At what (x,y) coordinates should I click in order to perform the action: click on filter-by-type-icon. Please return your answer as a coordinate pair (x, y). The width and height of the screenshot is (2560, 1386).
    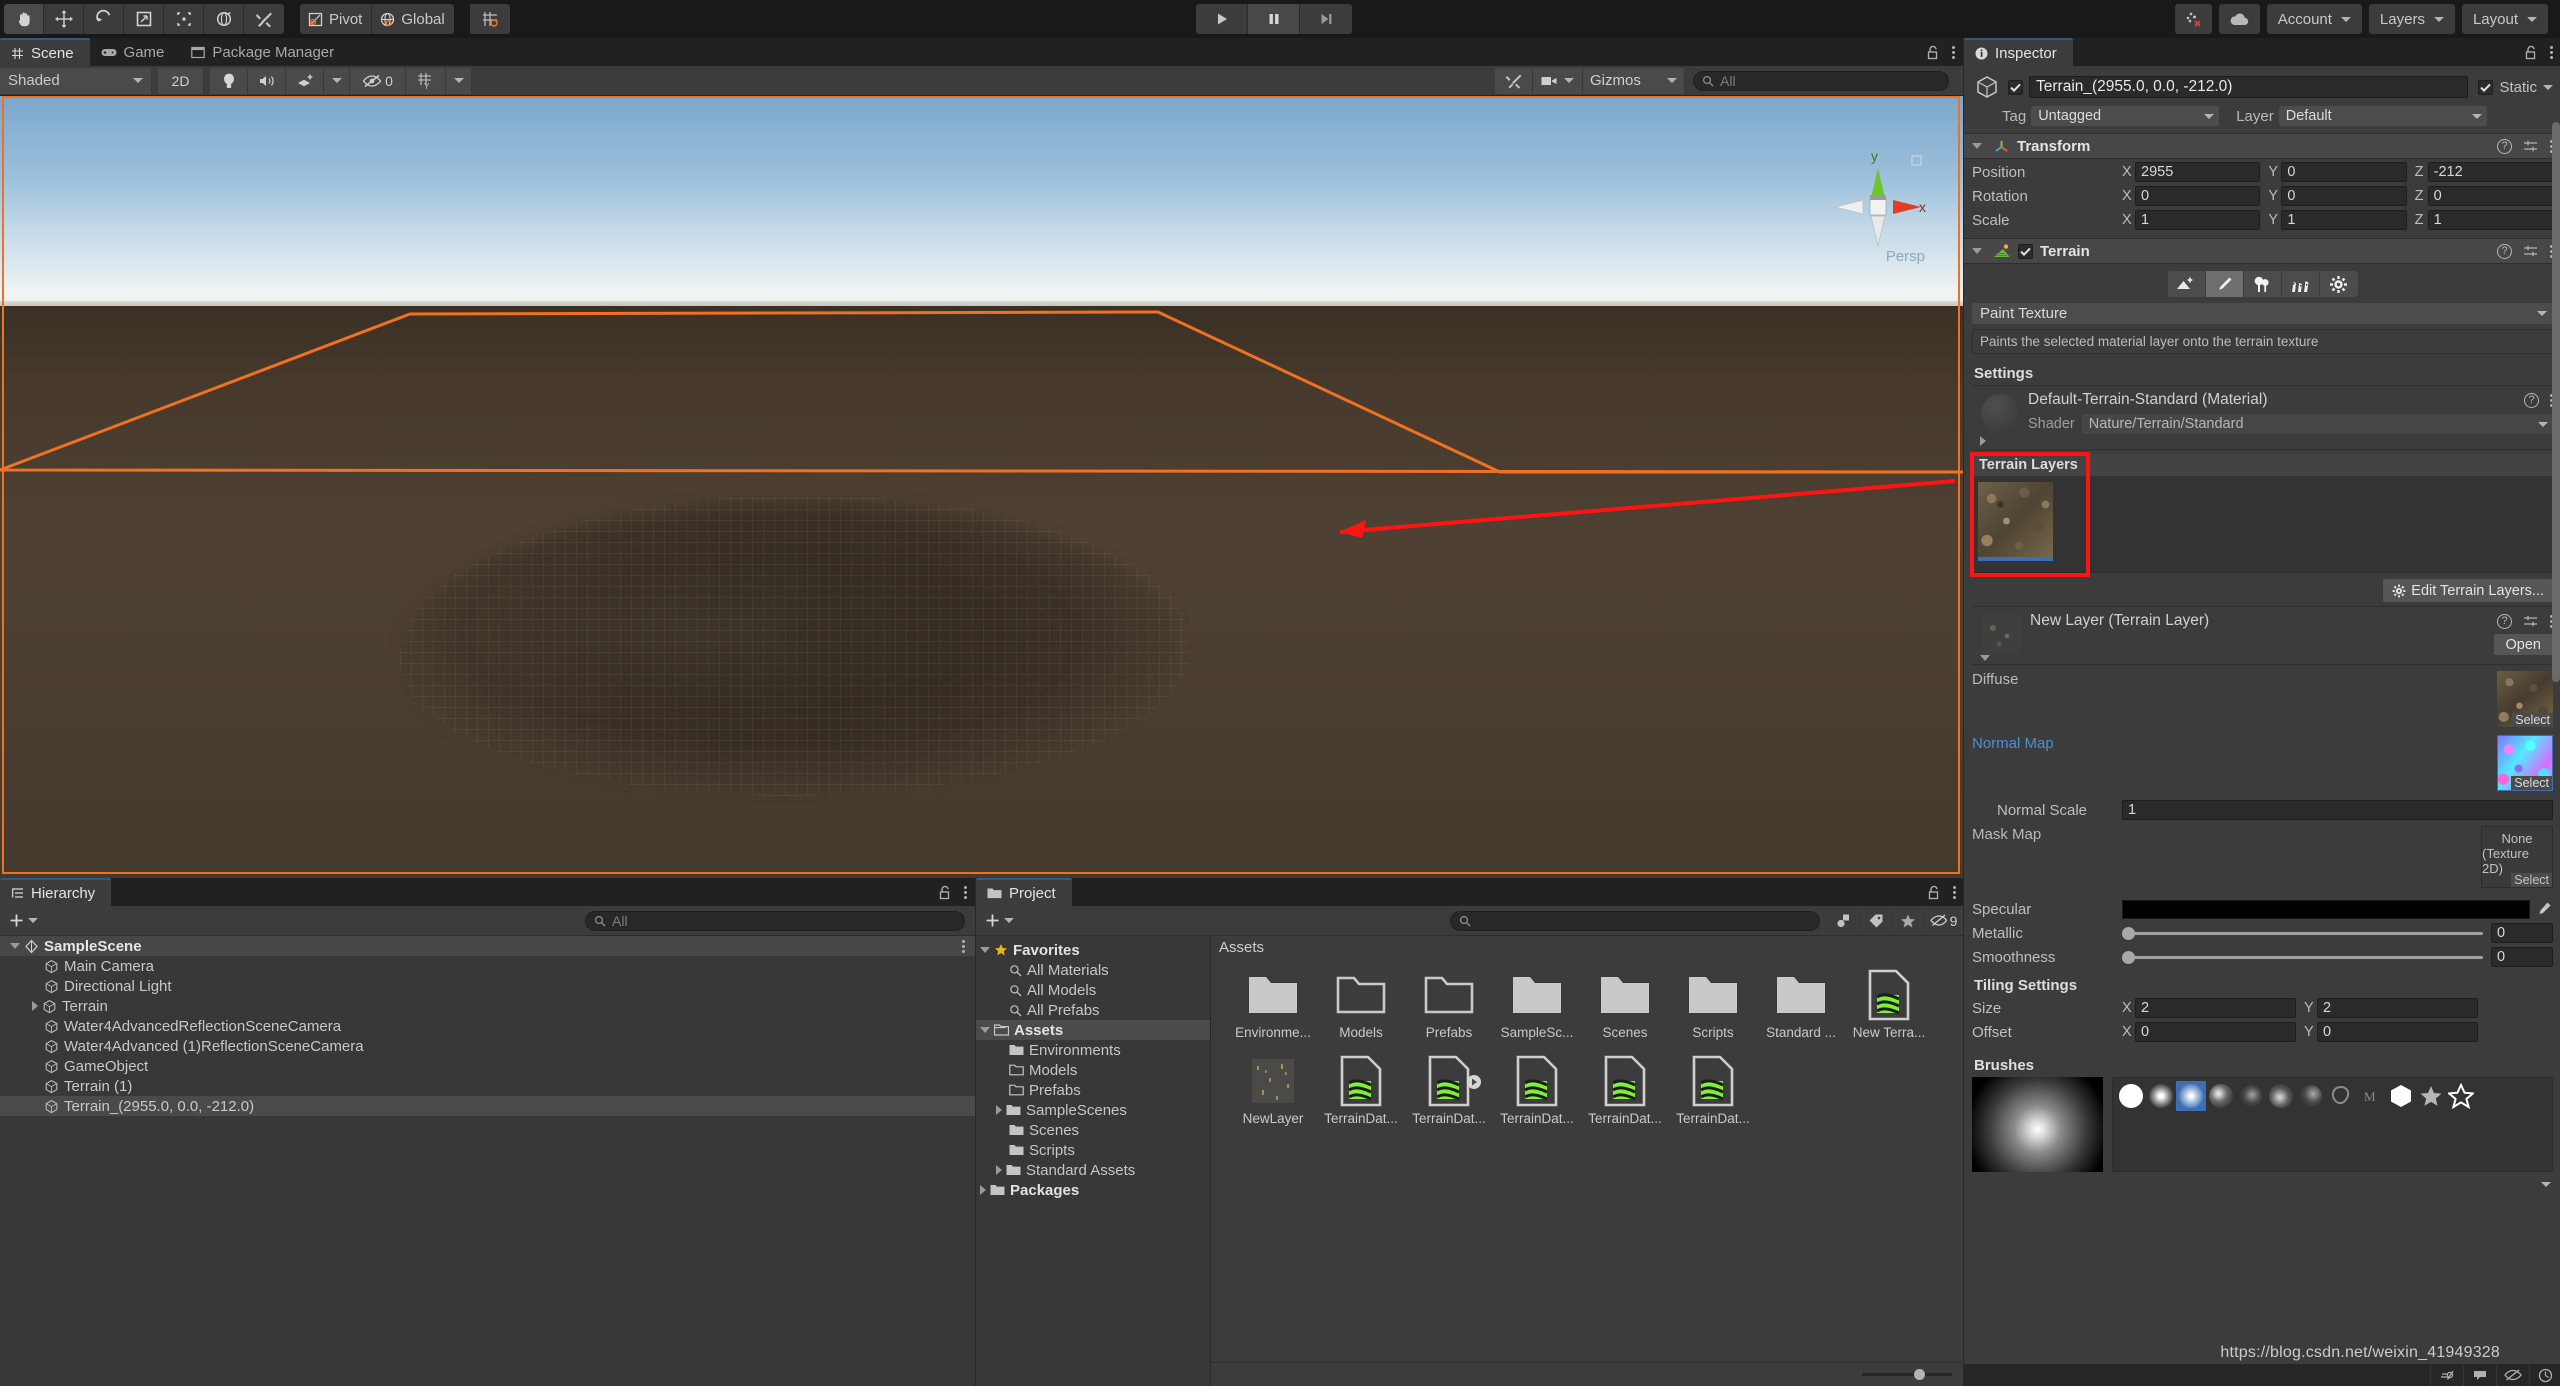
    Looking at the image, I should click on (1844, 920).